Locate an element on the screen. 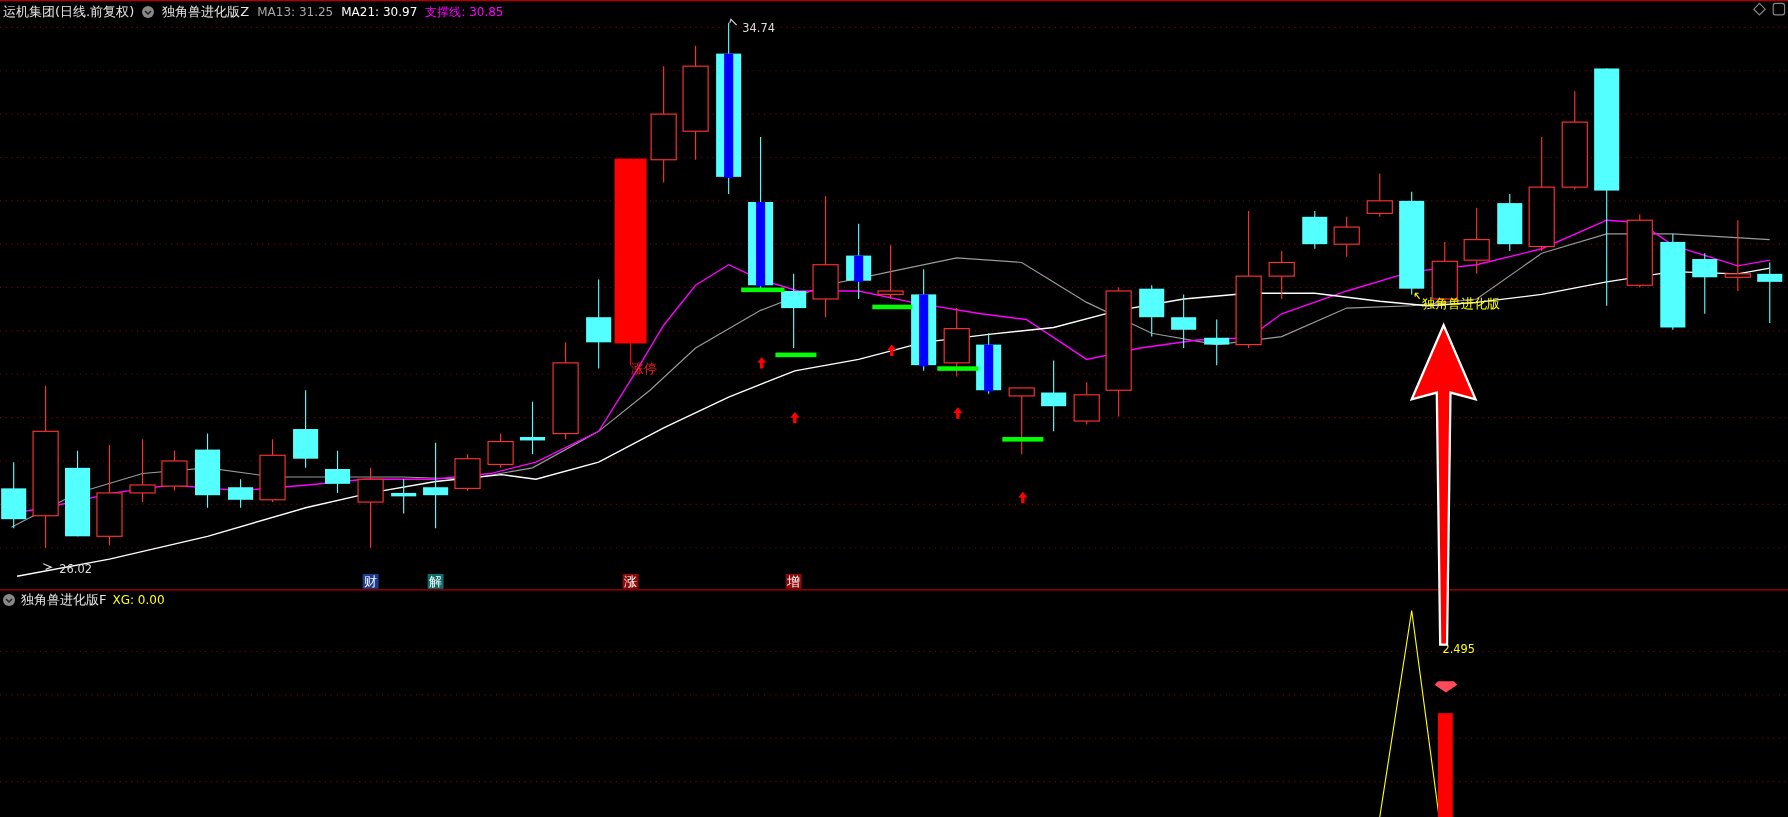  indicator-name: 独角兽进化版F is located at coordinates (64, 600).